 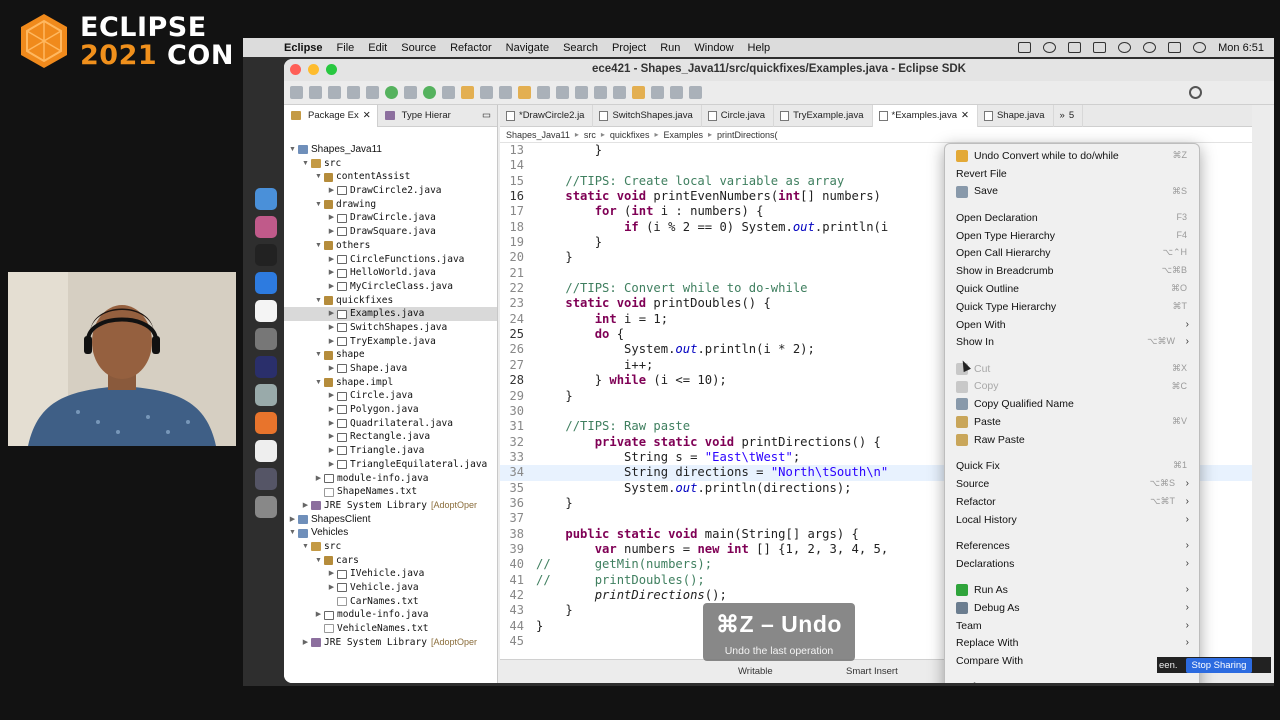 What do you see at coordinates (527, 48) in the screenshot?
I see `menu-navigate: Navigate` at bounding box center [527, 48].